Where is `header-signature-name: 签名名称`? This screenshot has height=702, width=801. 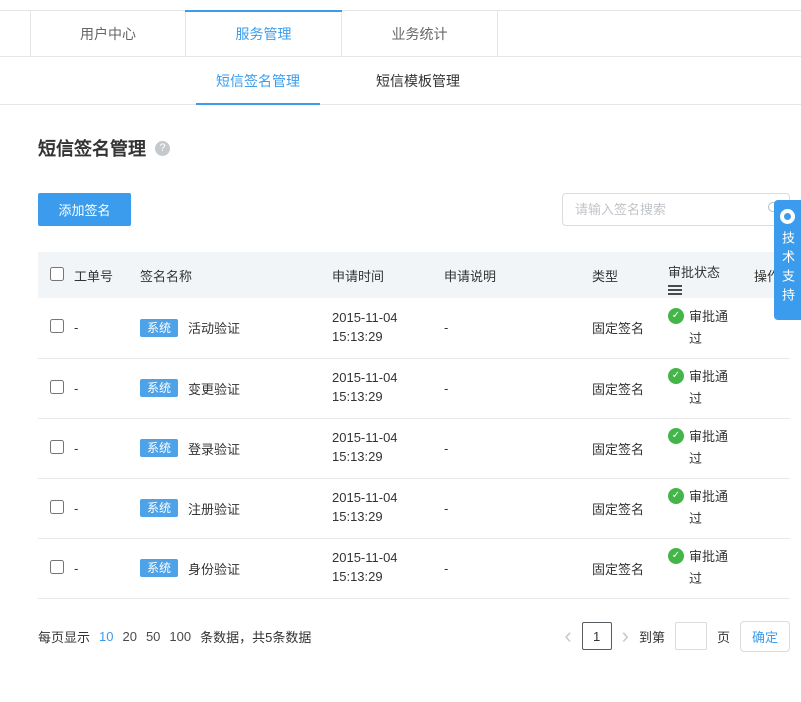 header-signature-name: 签名名称 is located at coordinates (236, 275).